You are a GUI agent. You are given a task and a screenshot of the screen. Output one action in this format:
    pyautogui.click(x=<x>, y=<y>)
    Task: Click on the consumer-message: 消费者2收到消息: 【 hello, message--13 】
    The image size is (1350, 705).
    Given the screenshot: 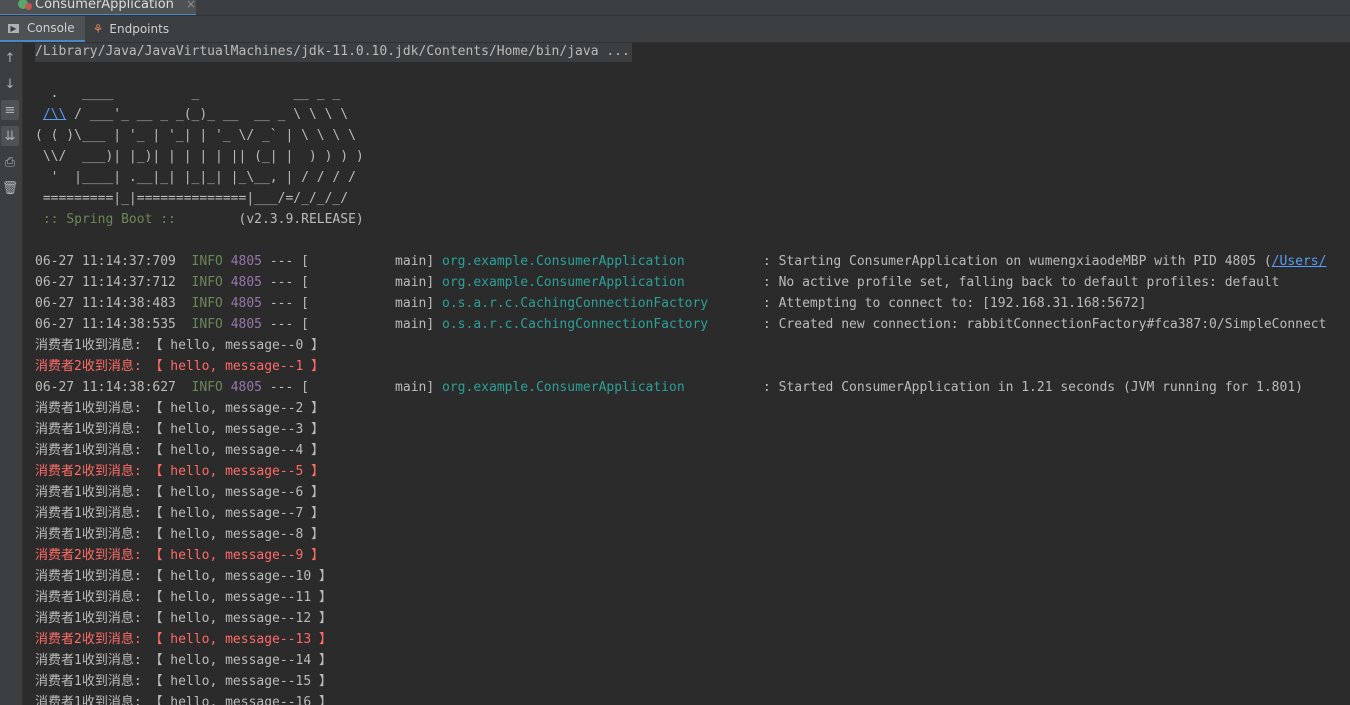 What is the action you would take?
    pyautogui.click(x=184, y=639)
    